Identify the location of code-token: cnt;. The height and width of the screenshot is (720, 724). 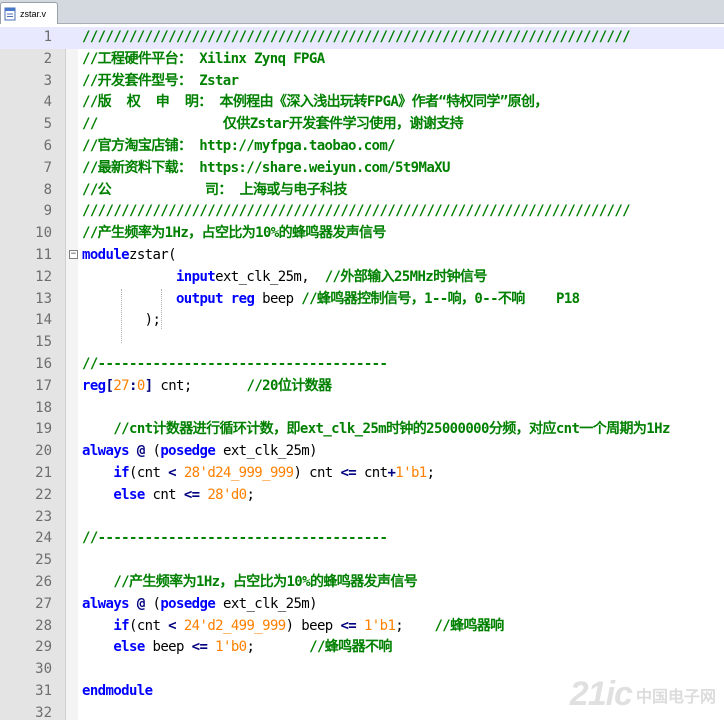
(199, 385).